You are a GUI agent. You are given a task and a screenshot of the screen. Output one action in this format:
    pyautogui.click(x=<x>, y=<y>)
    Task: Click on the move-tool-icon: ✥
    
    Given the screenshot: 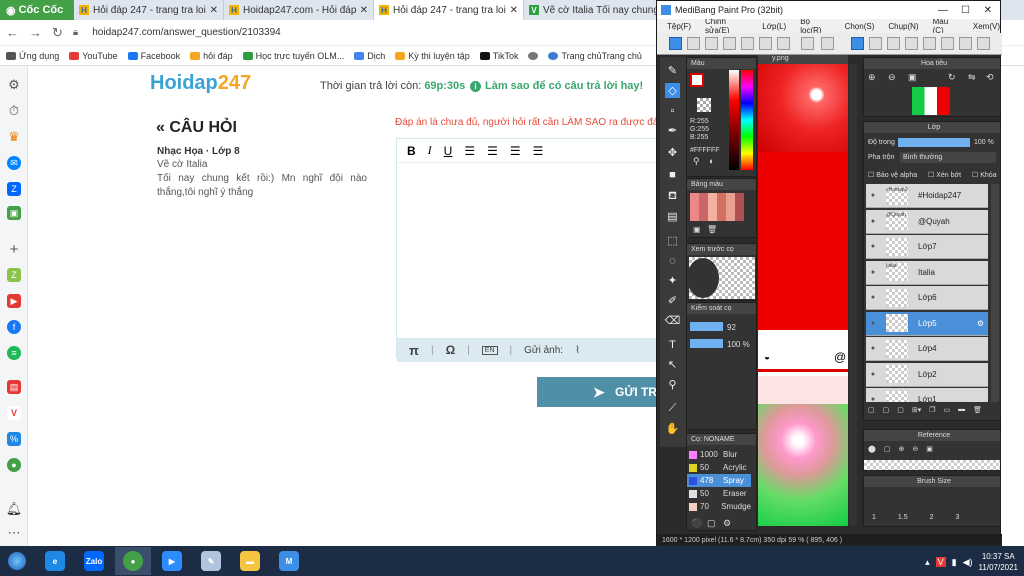 What is the action you would take?
    pyautogui.click(x=672, y=152)
    